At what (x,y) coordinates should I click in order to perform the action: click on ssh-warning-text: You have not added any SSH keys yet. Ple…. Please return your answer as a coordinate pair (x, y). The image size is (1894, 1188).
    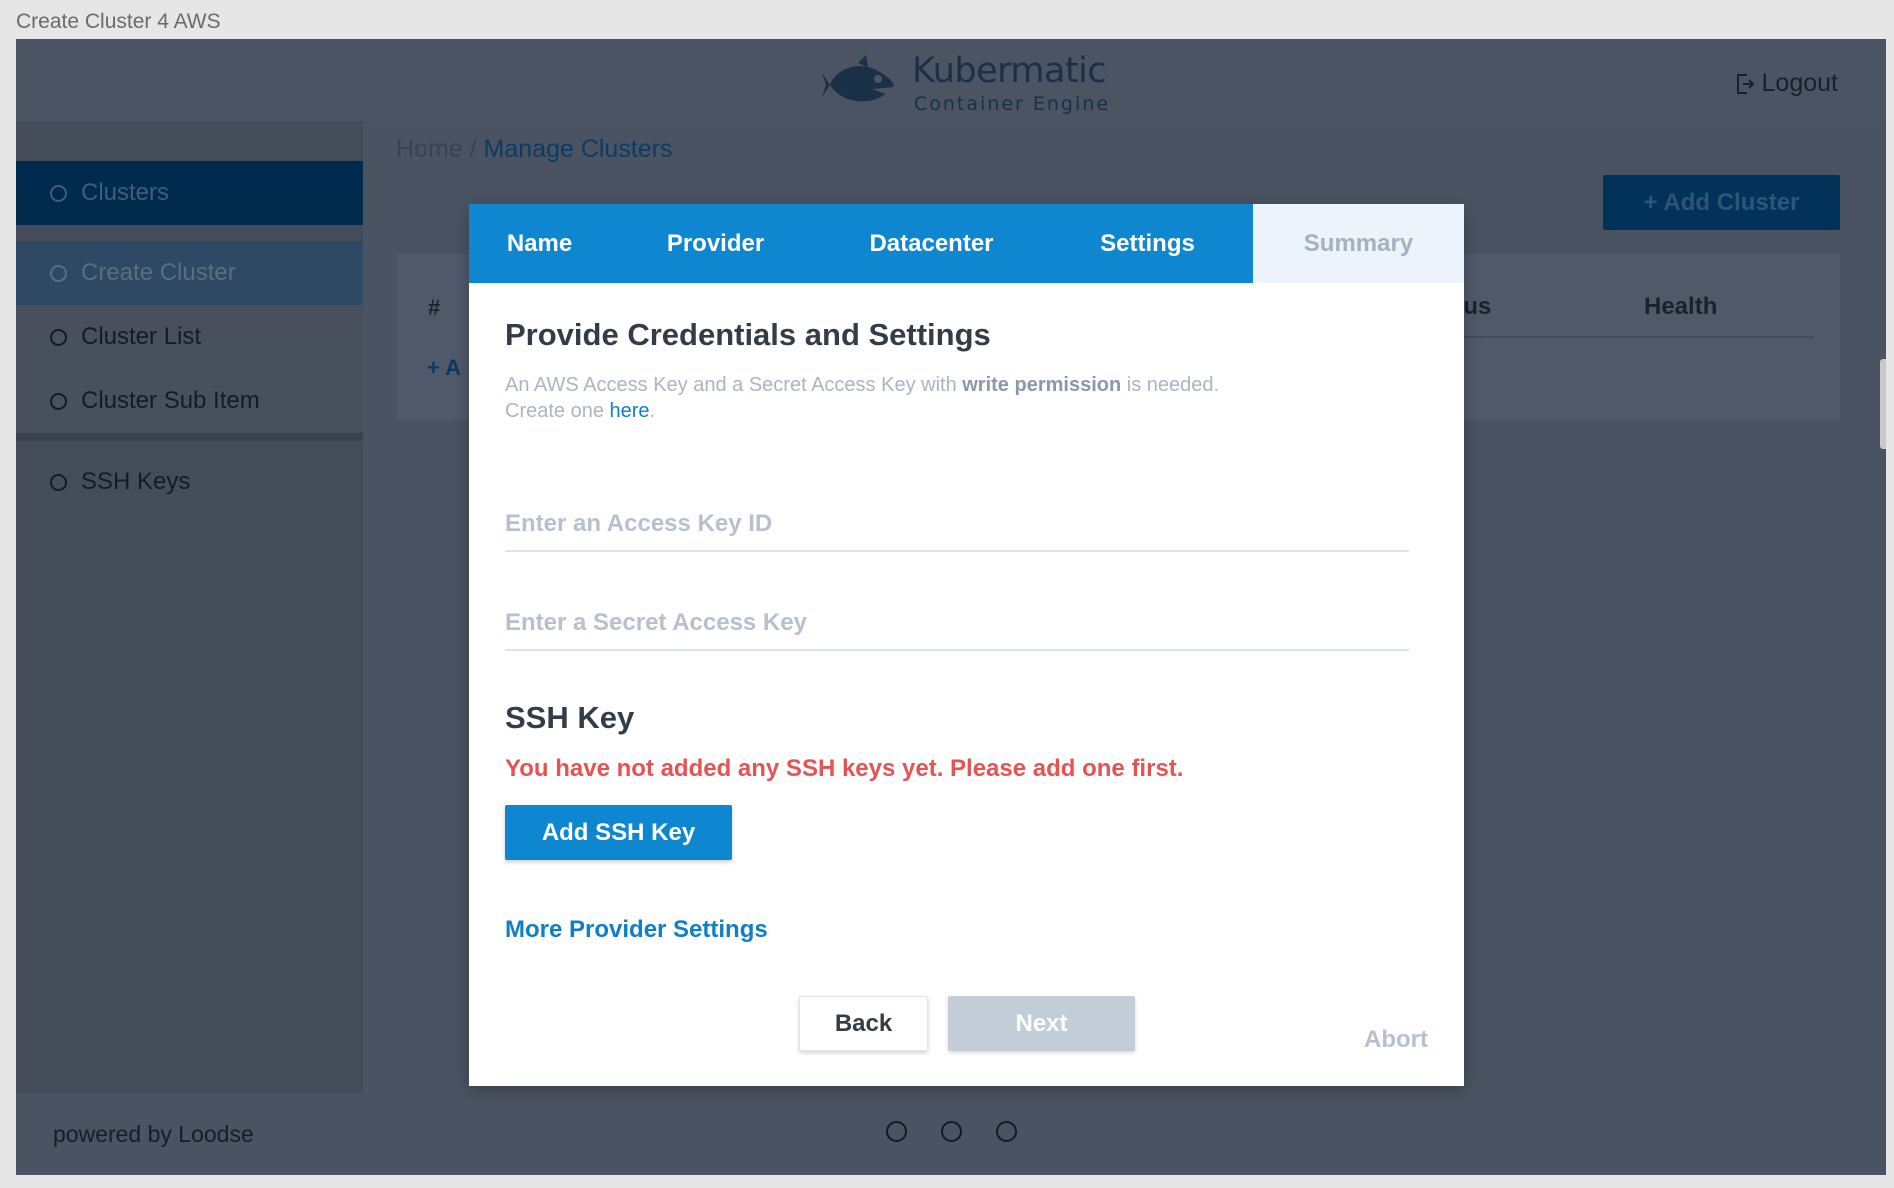
    Looking at the image, I should click on (844, 768).